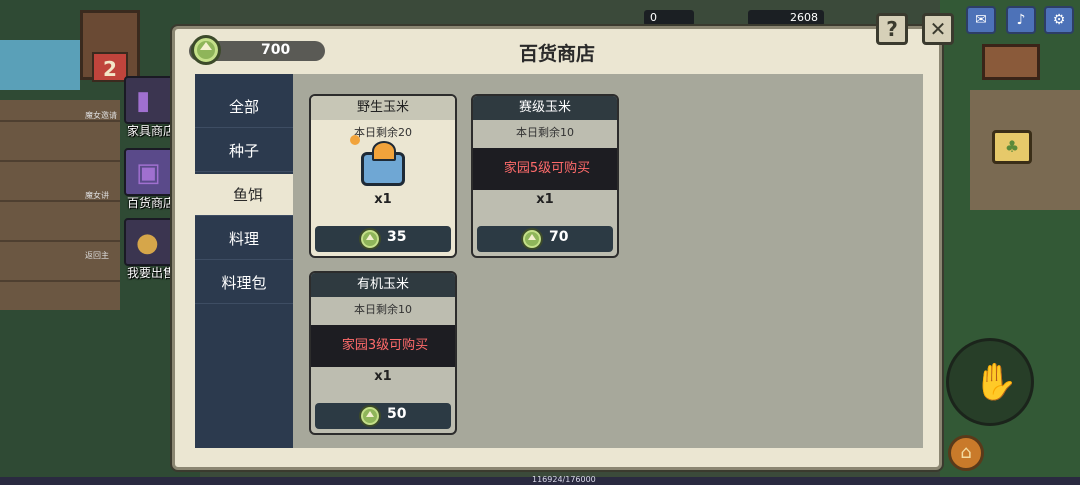 The width and height of the screenshot is (1080, 485). I want to click on card-price: 35, so click(397, 237).